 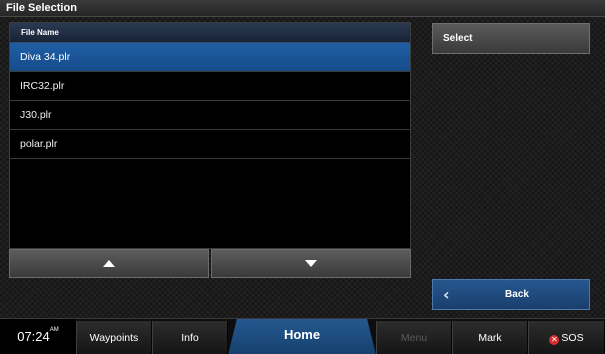 What do you see at coordinates (210, 86) in the screenshot?
I see `file-row: IRC32.plr` at bounding box center [210, 86].